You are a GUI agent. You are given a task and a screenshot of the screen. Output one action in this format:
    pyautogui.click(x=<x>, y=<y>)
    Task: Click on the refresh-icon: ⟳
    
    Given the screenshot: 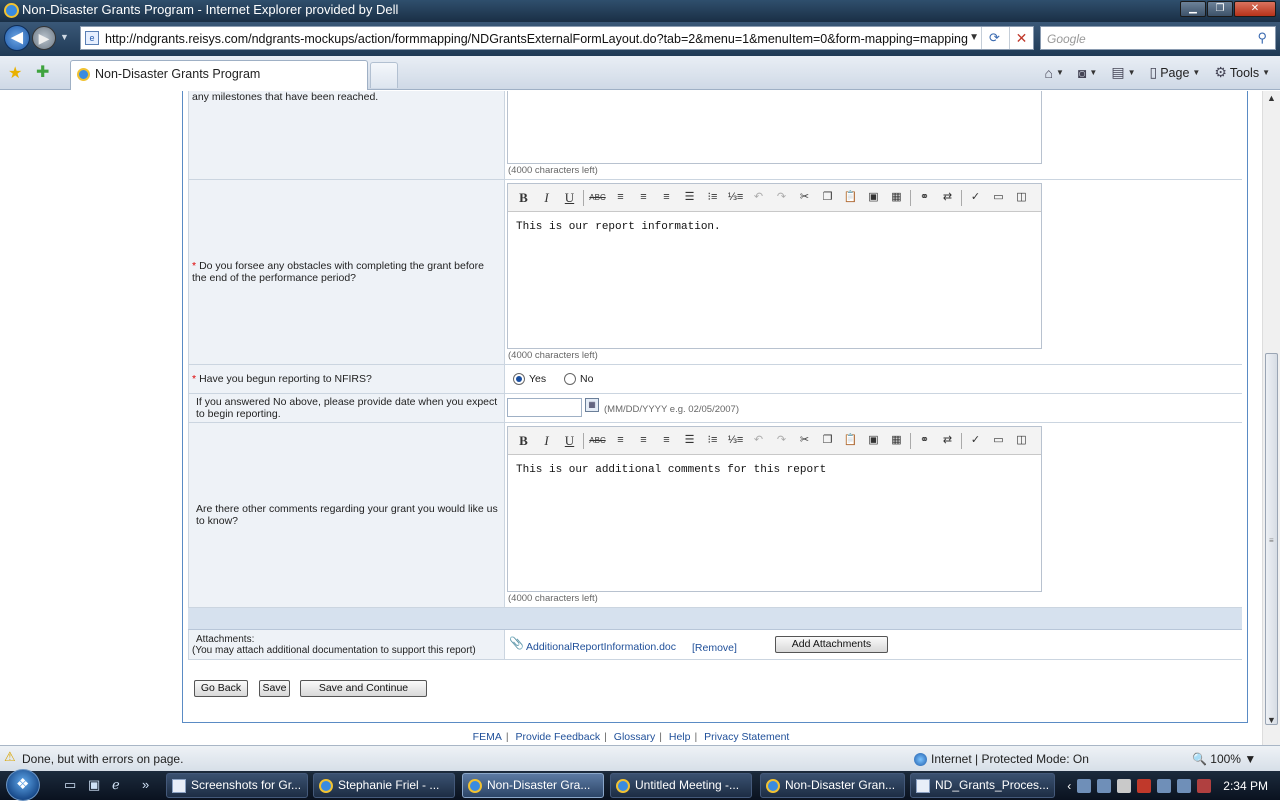 What is the action you would take?
    pyautogui.click(x=994, y=38)
    